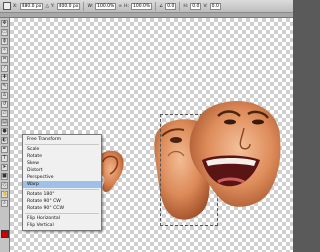 The width and height of the screenshot is (320, 252). I want to click on h-label: H:, so click(126, 6).